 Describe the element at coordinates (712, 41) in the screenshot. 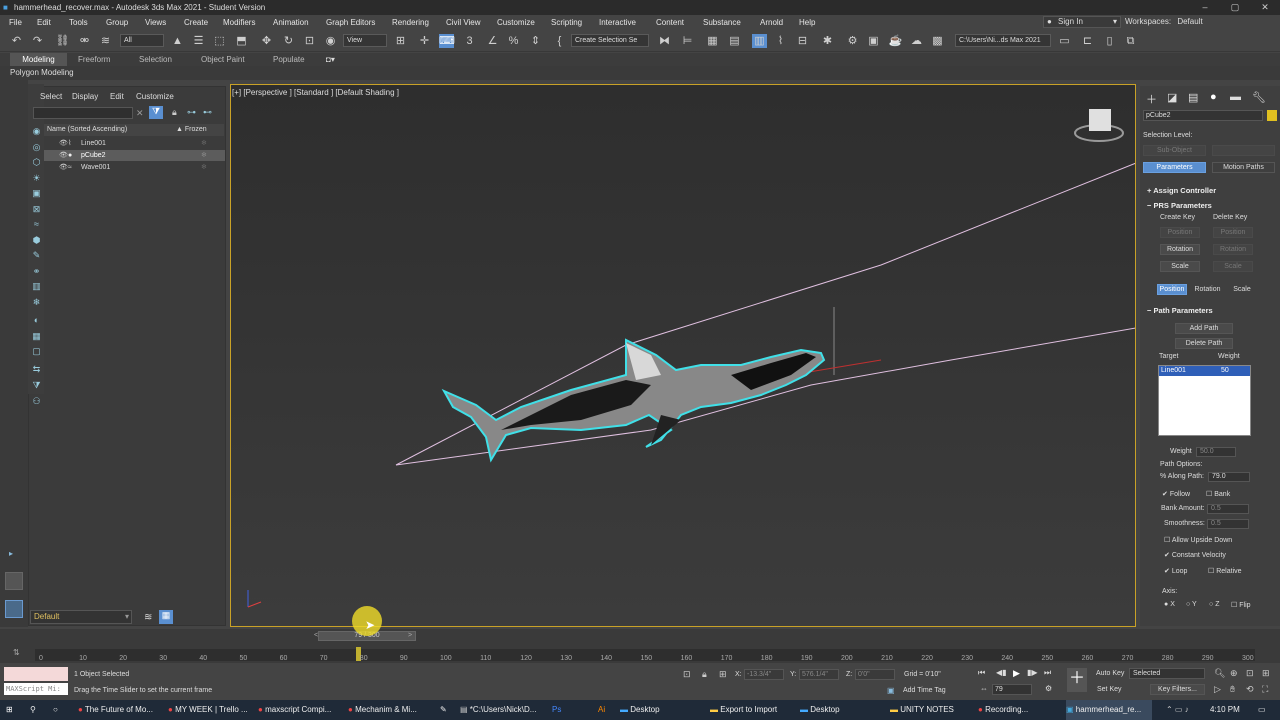

I see `toggle-scene-explorer-icon: ▦` at that location.